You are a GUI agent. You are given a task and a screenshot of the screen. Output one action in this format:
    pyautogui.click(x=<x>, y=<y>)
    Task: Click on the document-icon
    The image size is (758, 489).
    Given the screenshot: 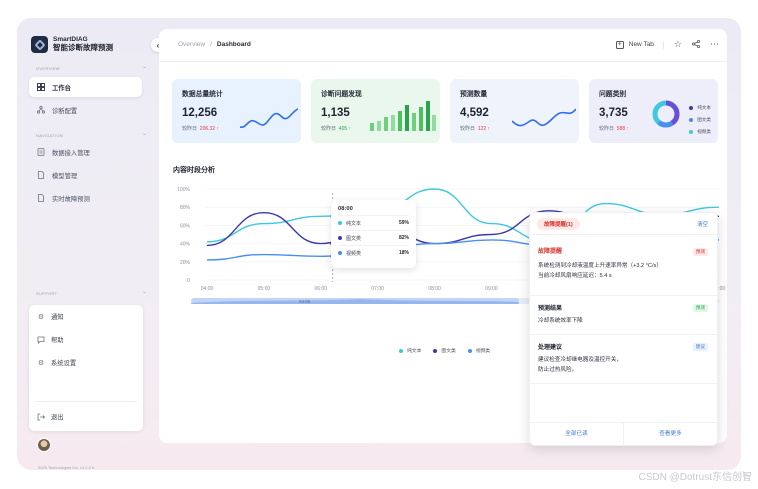 What is the action you would take?
    pyautogui.click(x=41, y=152)
    